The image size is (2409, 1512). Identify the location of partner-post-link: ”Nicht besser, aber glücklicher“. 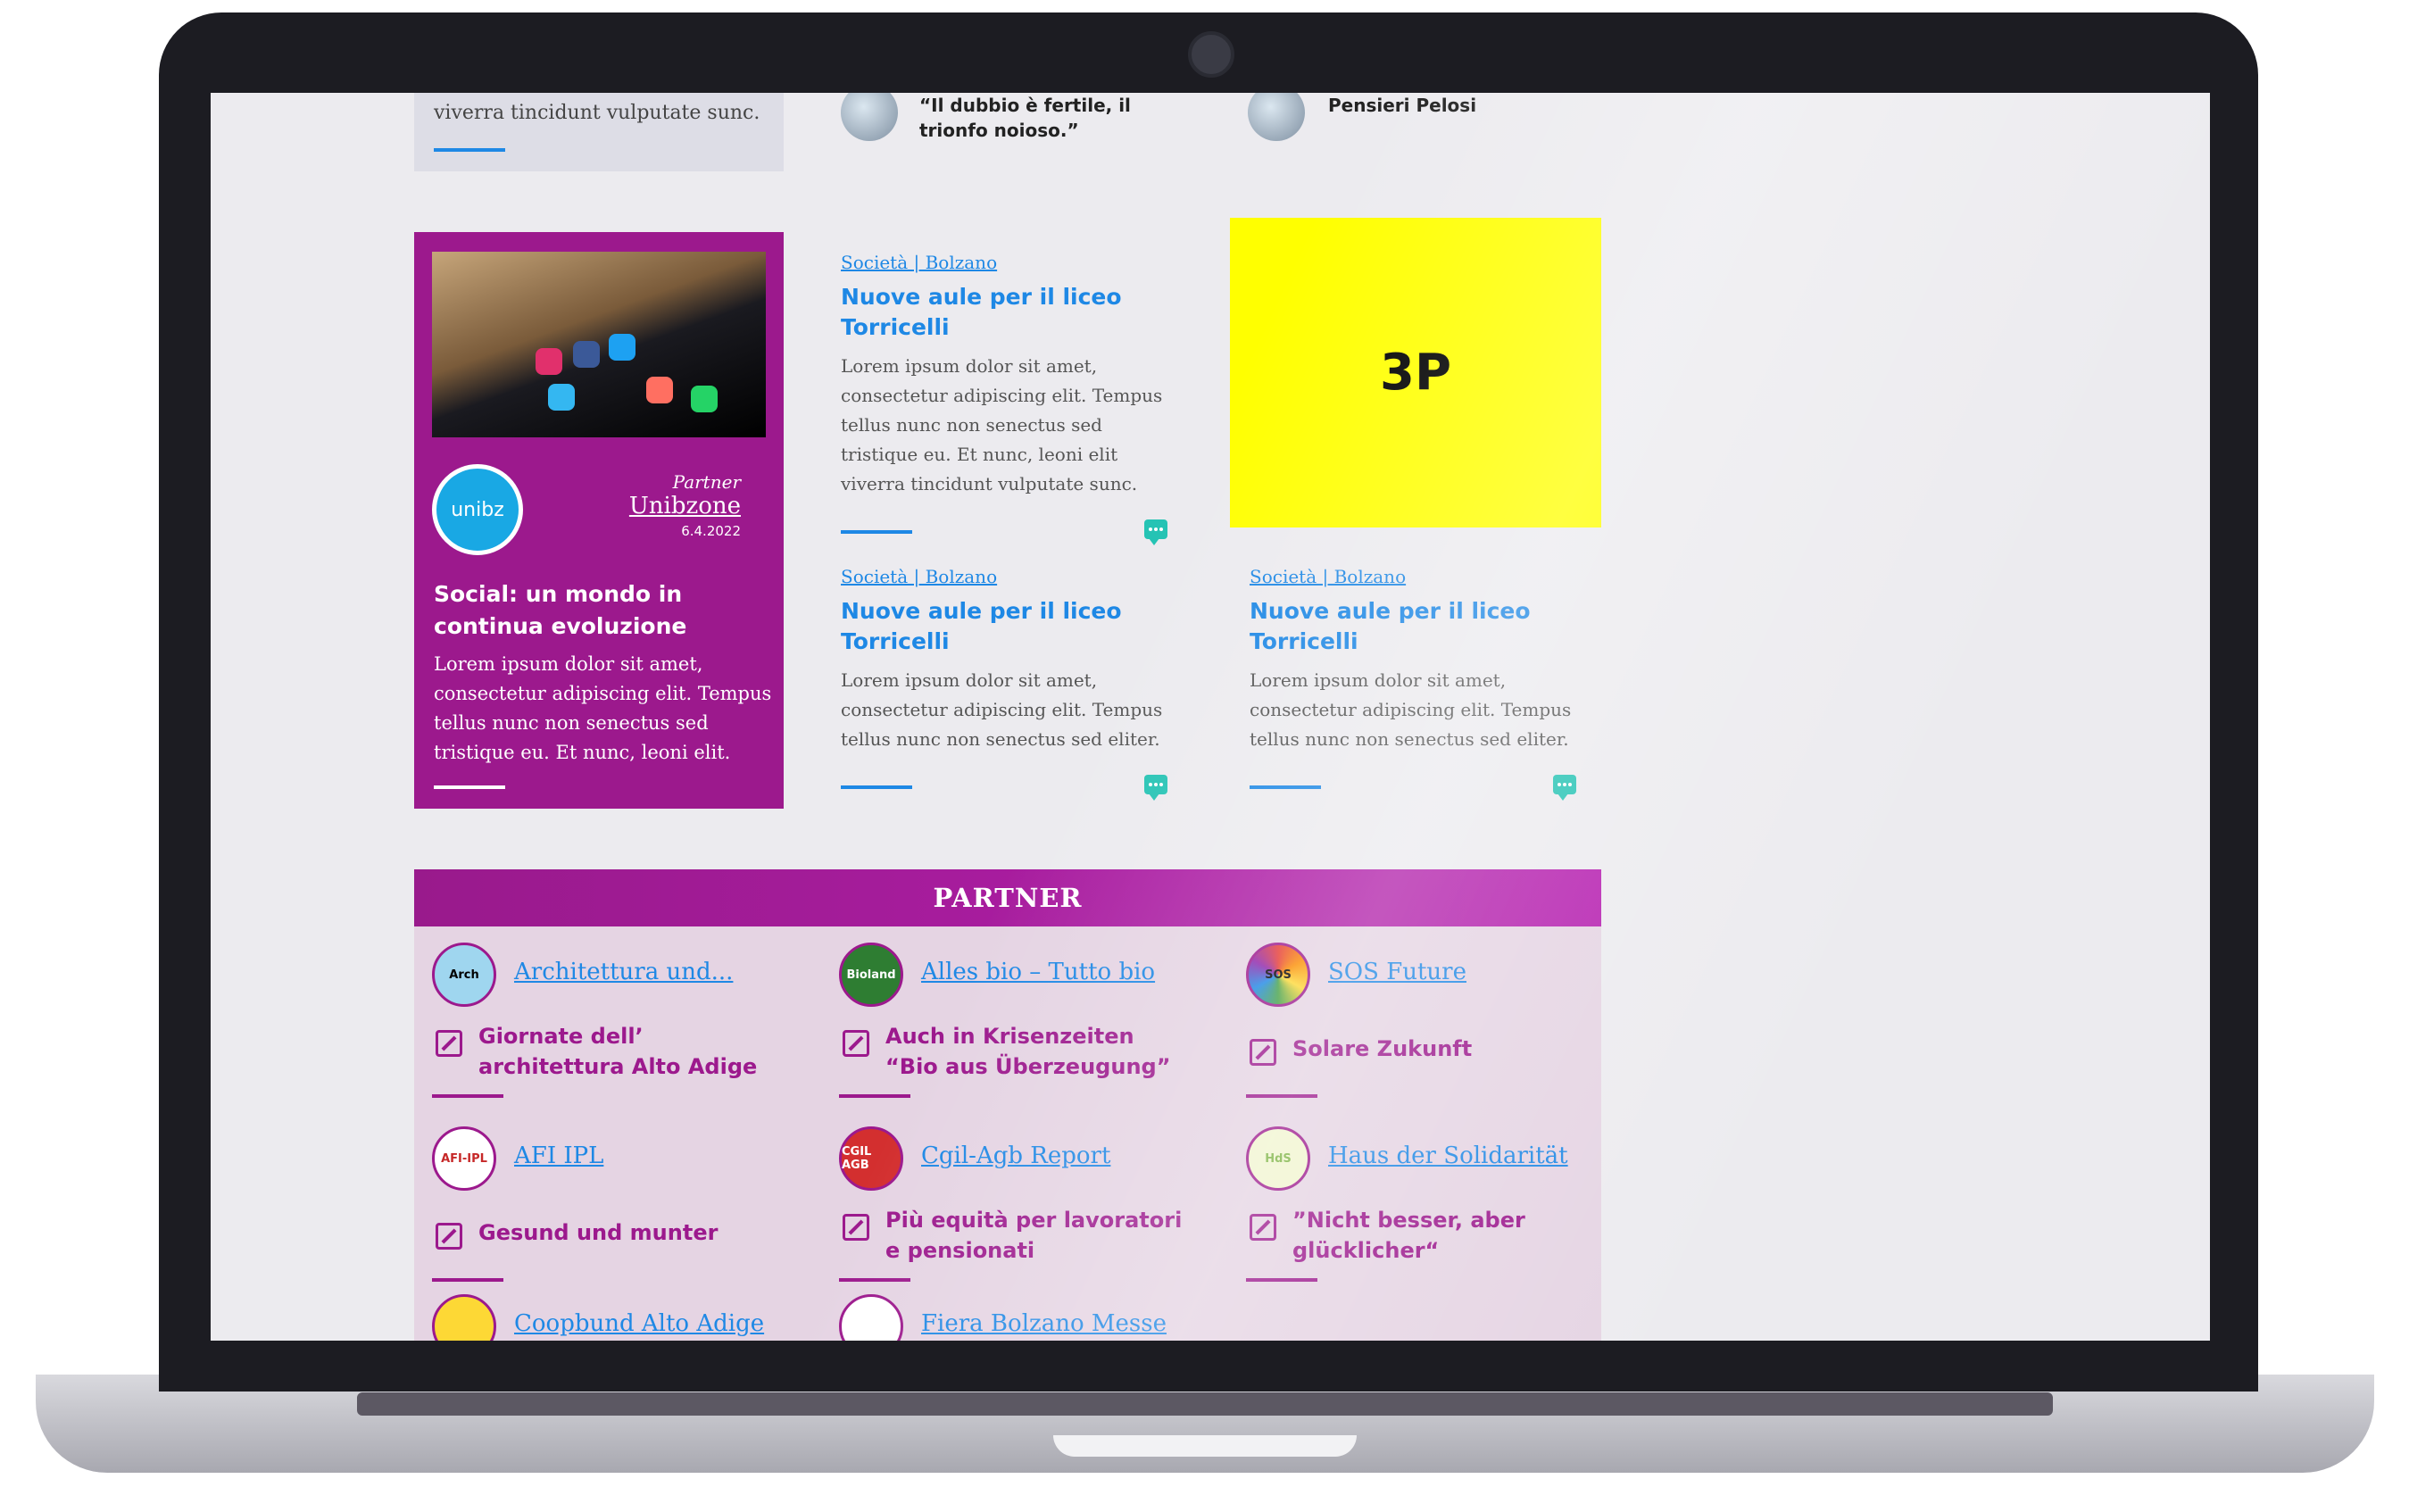
(1444, 1235).